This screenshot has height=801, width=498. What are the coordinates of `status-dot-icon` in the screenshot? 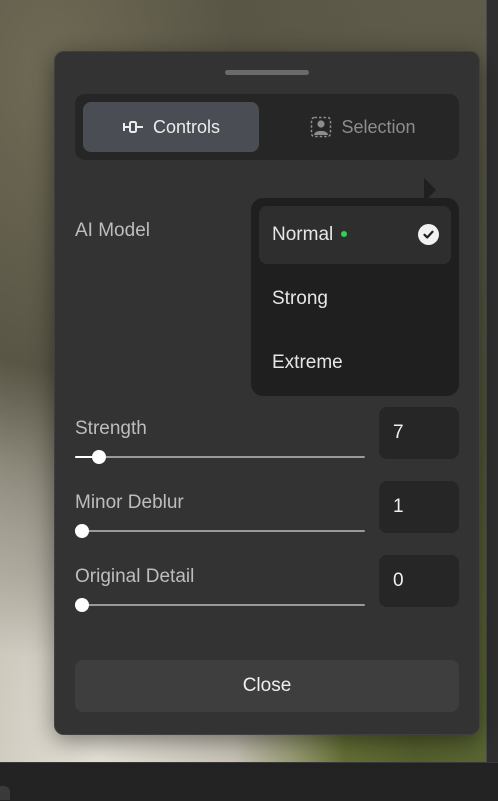 It's located at (344, 234).